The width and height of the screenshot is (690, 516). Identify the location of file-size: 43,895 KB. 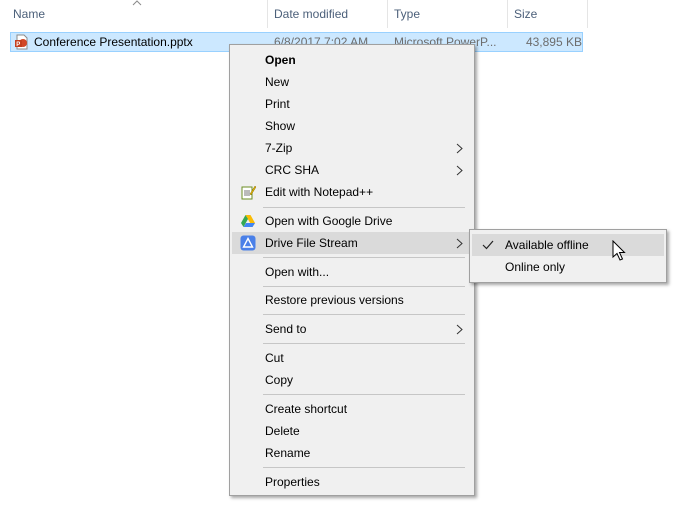
(553, 42).